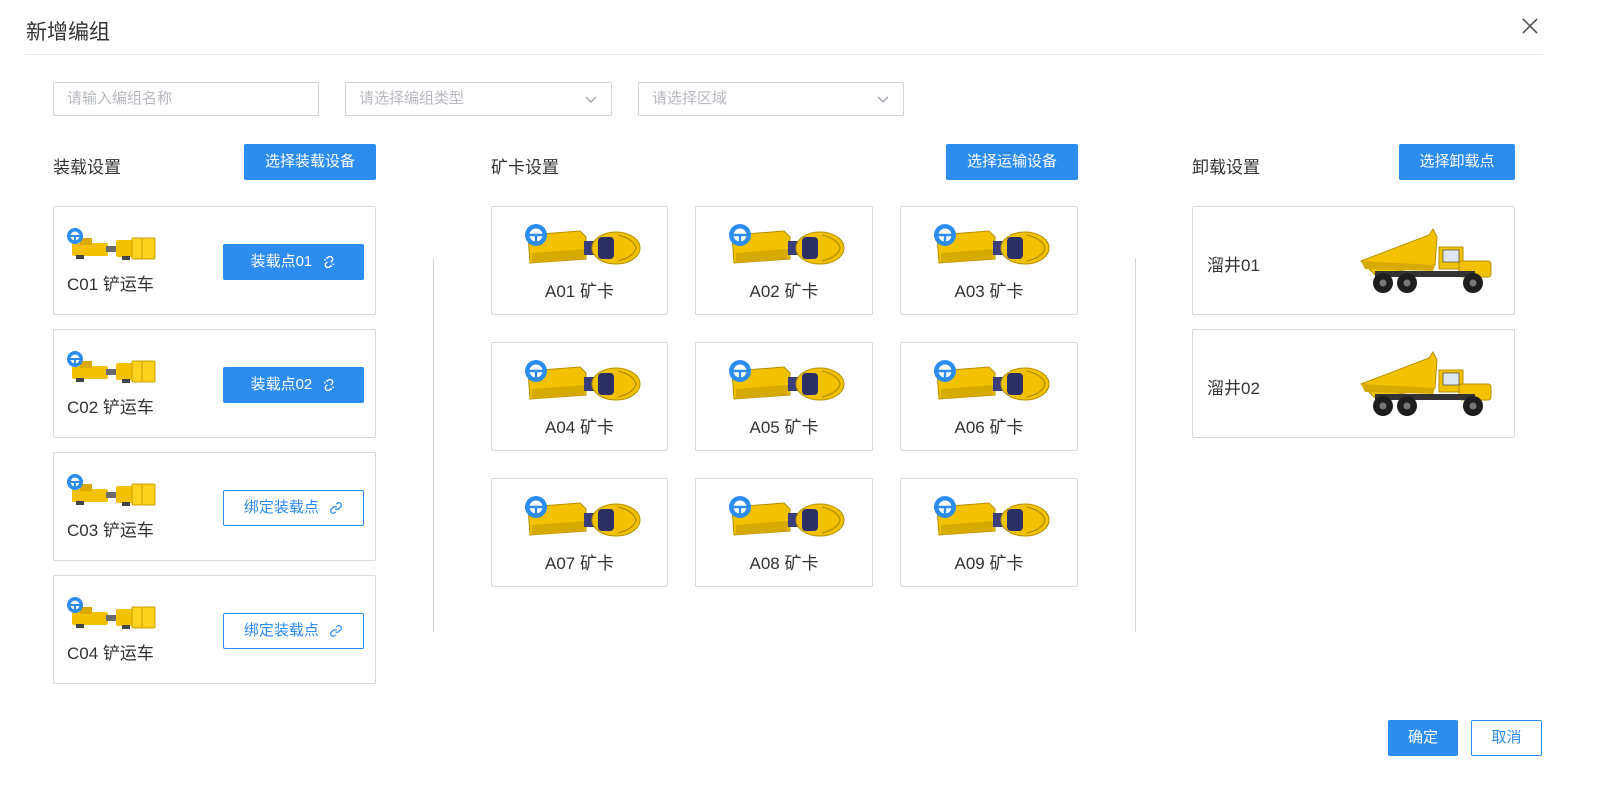  I want to click on loading-point-button: 装载点01, so click(293, 262).